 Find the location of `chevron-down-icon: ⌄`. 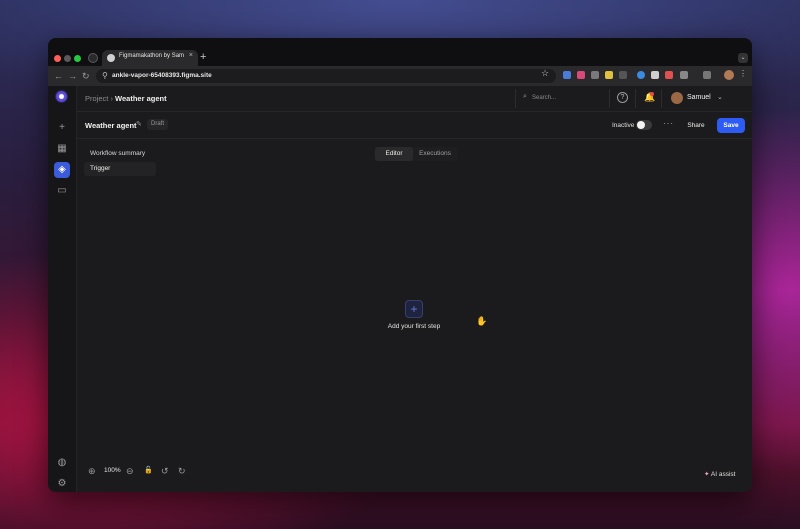

chevron-down-icon: ⌄ is located at coordinates (720, 97).